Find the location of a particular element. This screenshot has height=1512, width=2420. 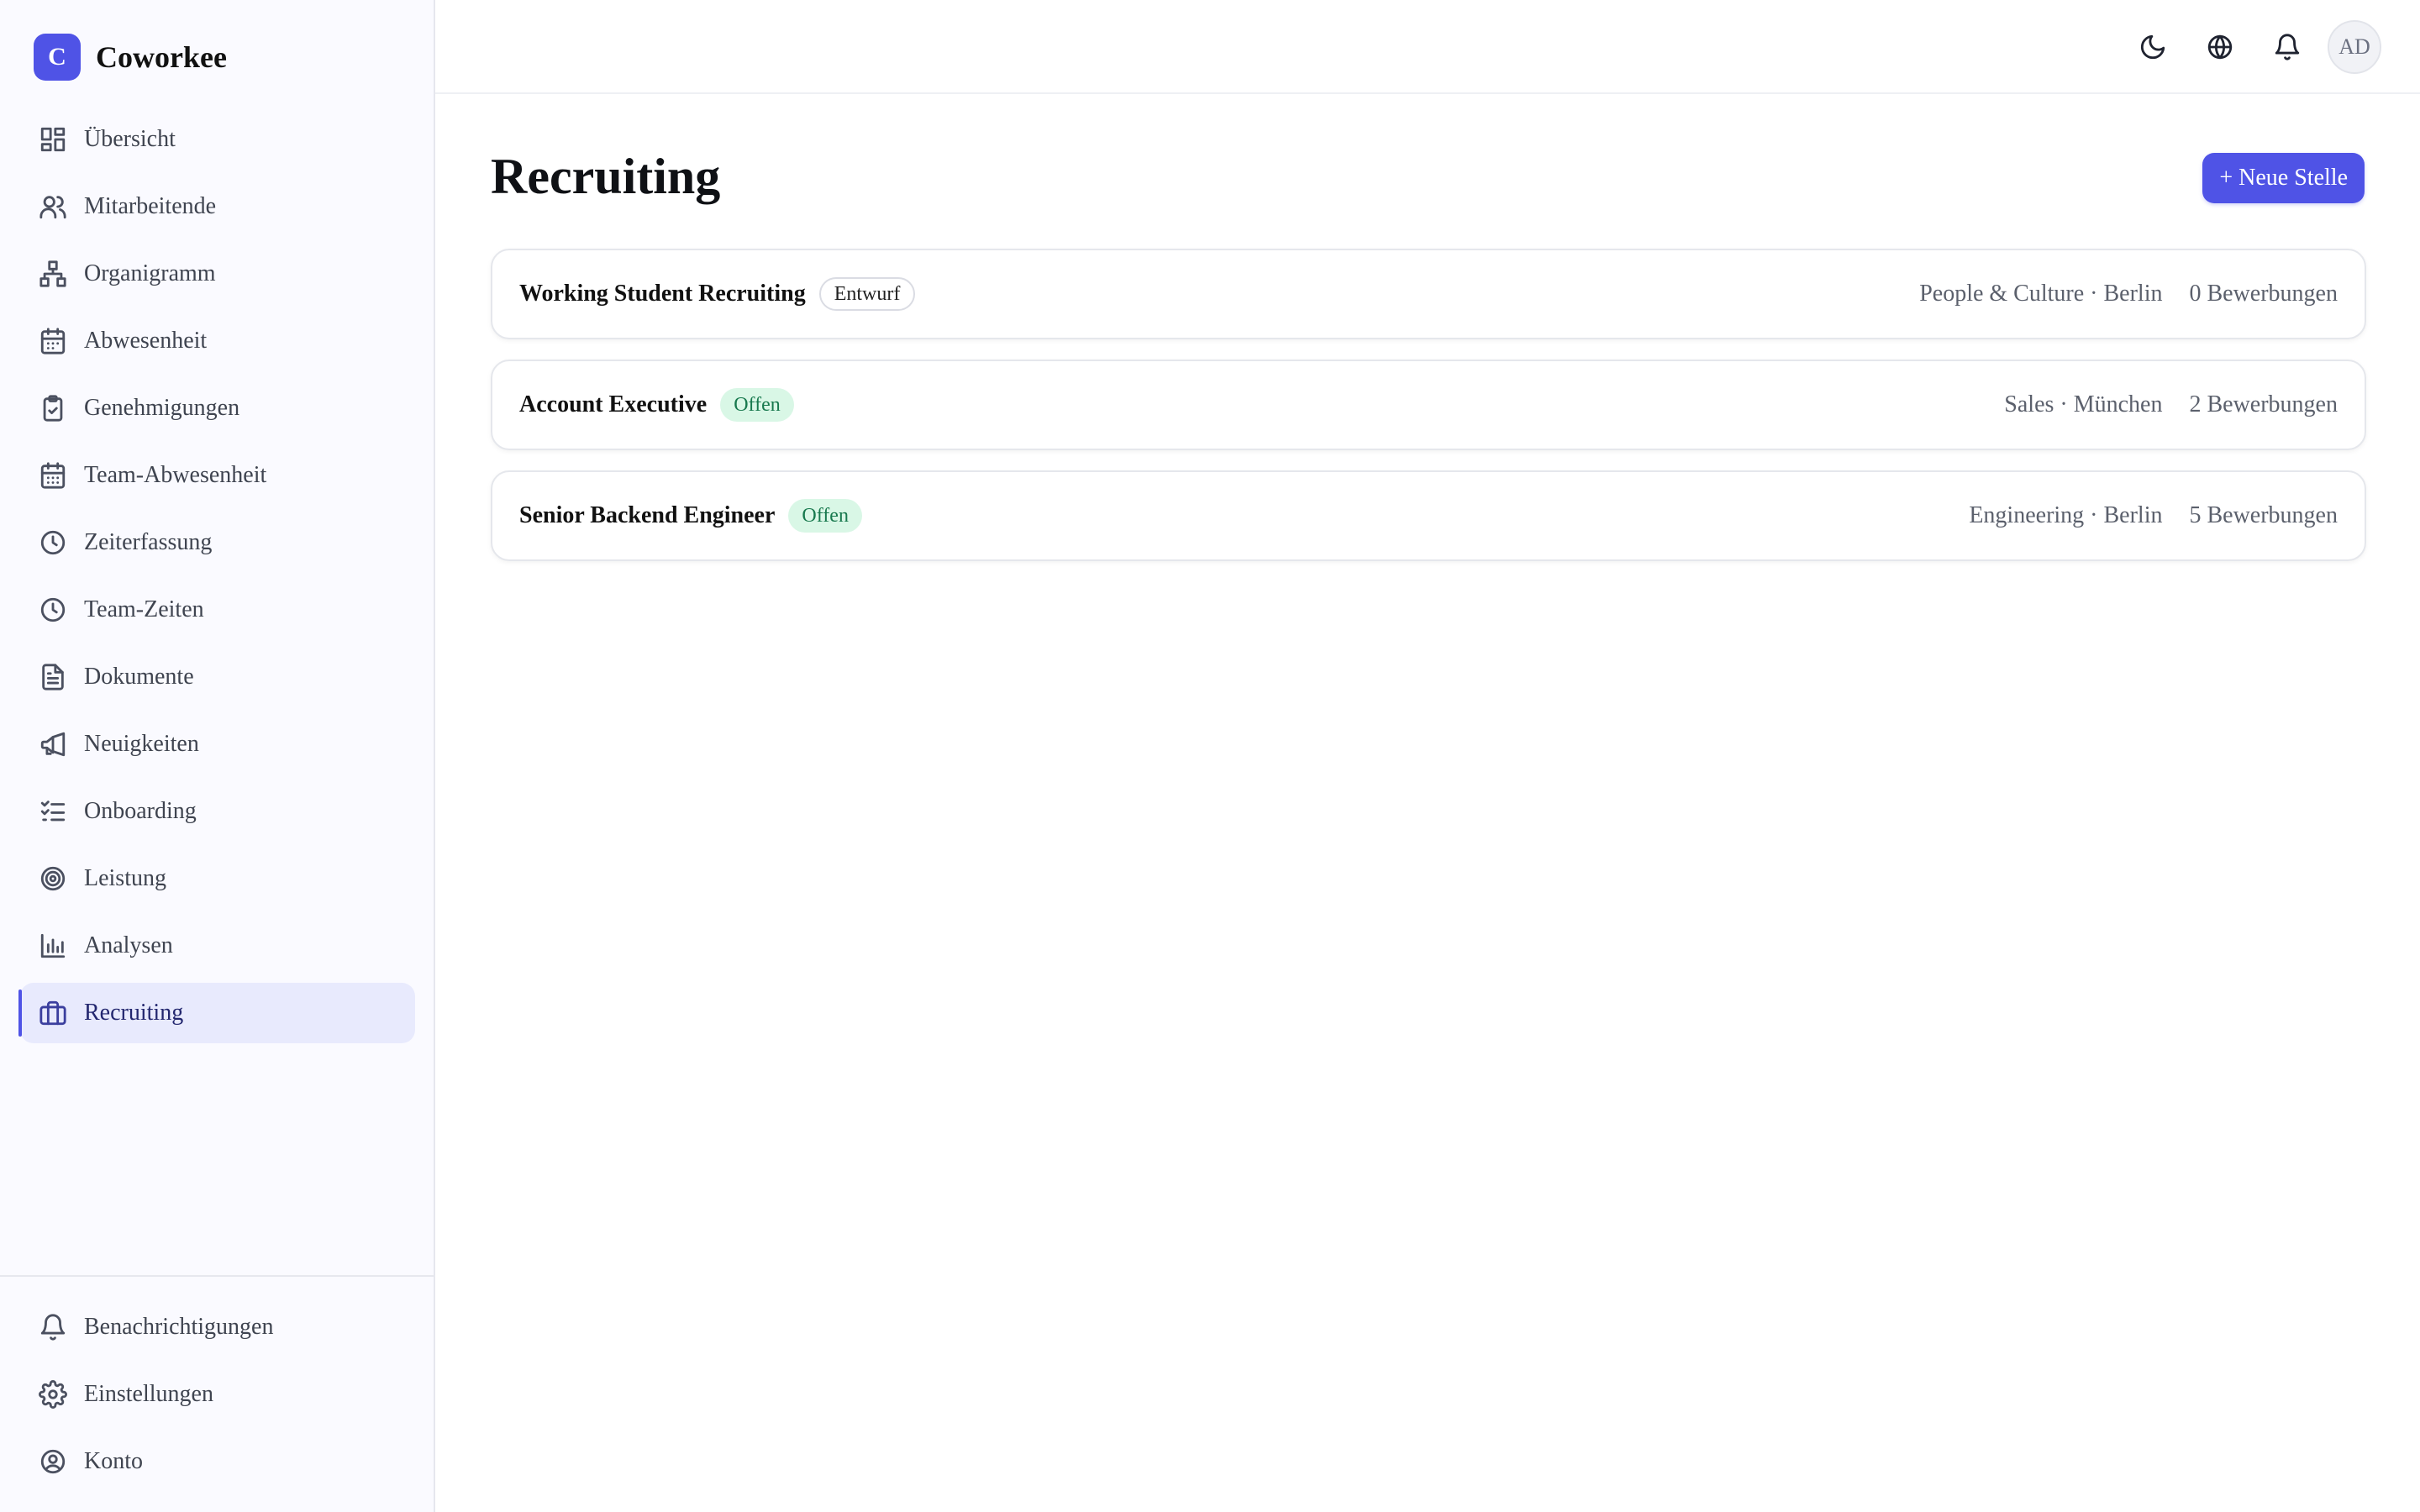

job-details: People & Culture · Berlin 0 Bewerbungen is located at coordinates (2128, 294).